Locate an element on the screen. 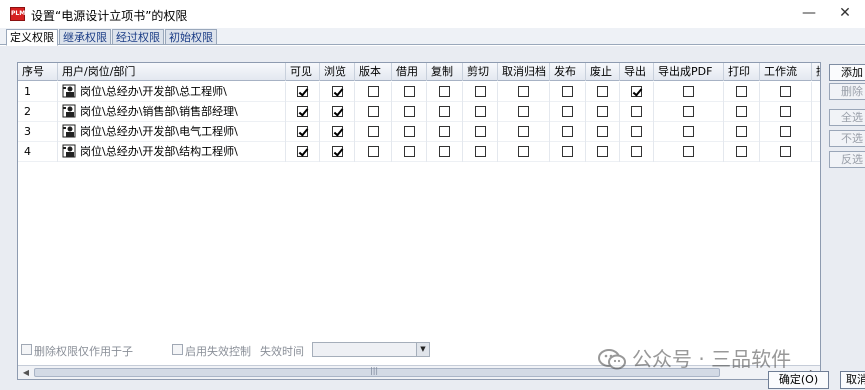  col-version: 版本 is located at coordinates (373, 72).